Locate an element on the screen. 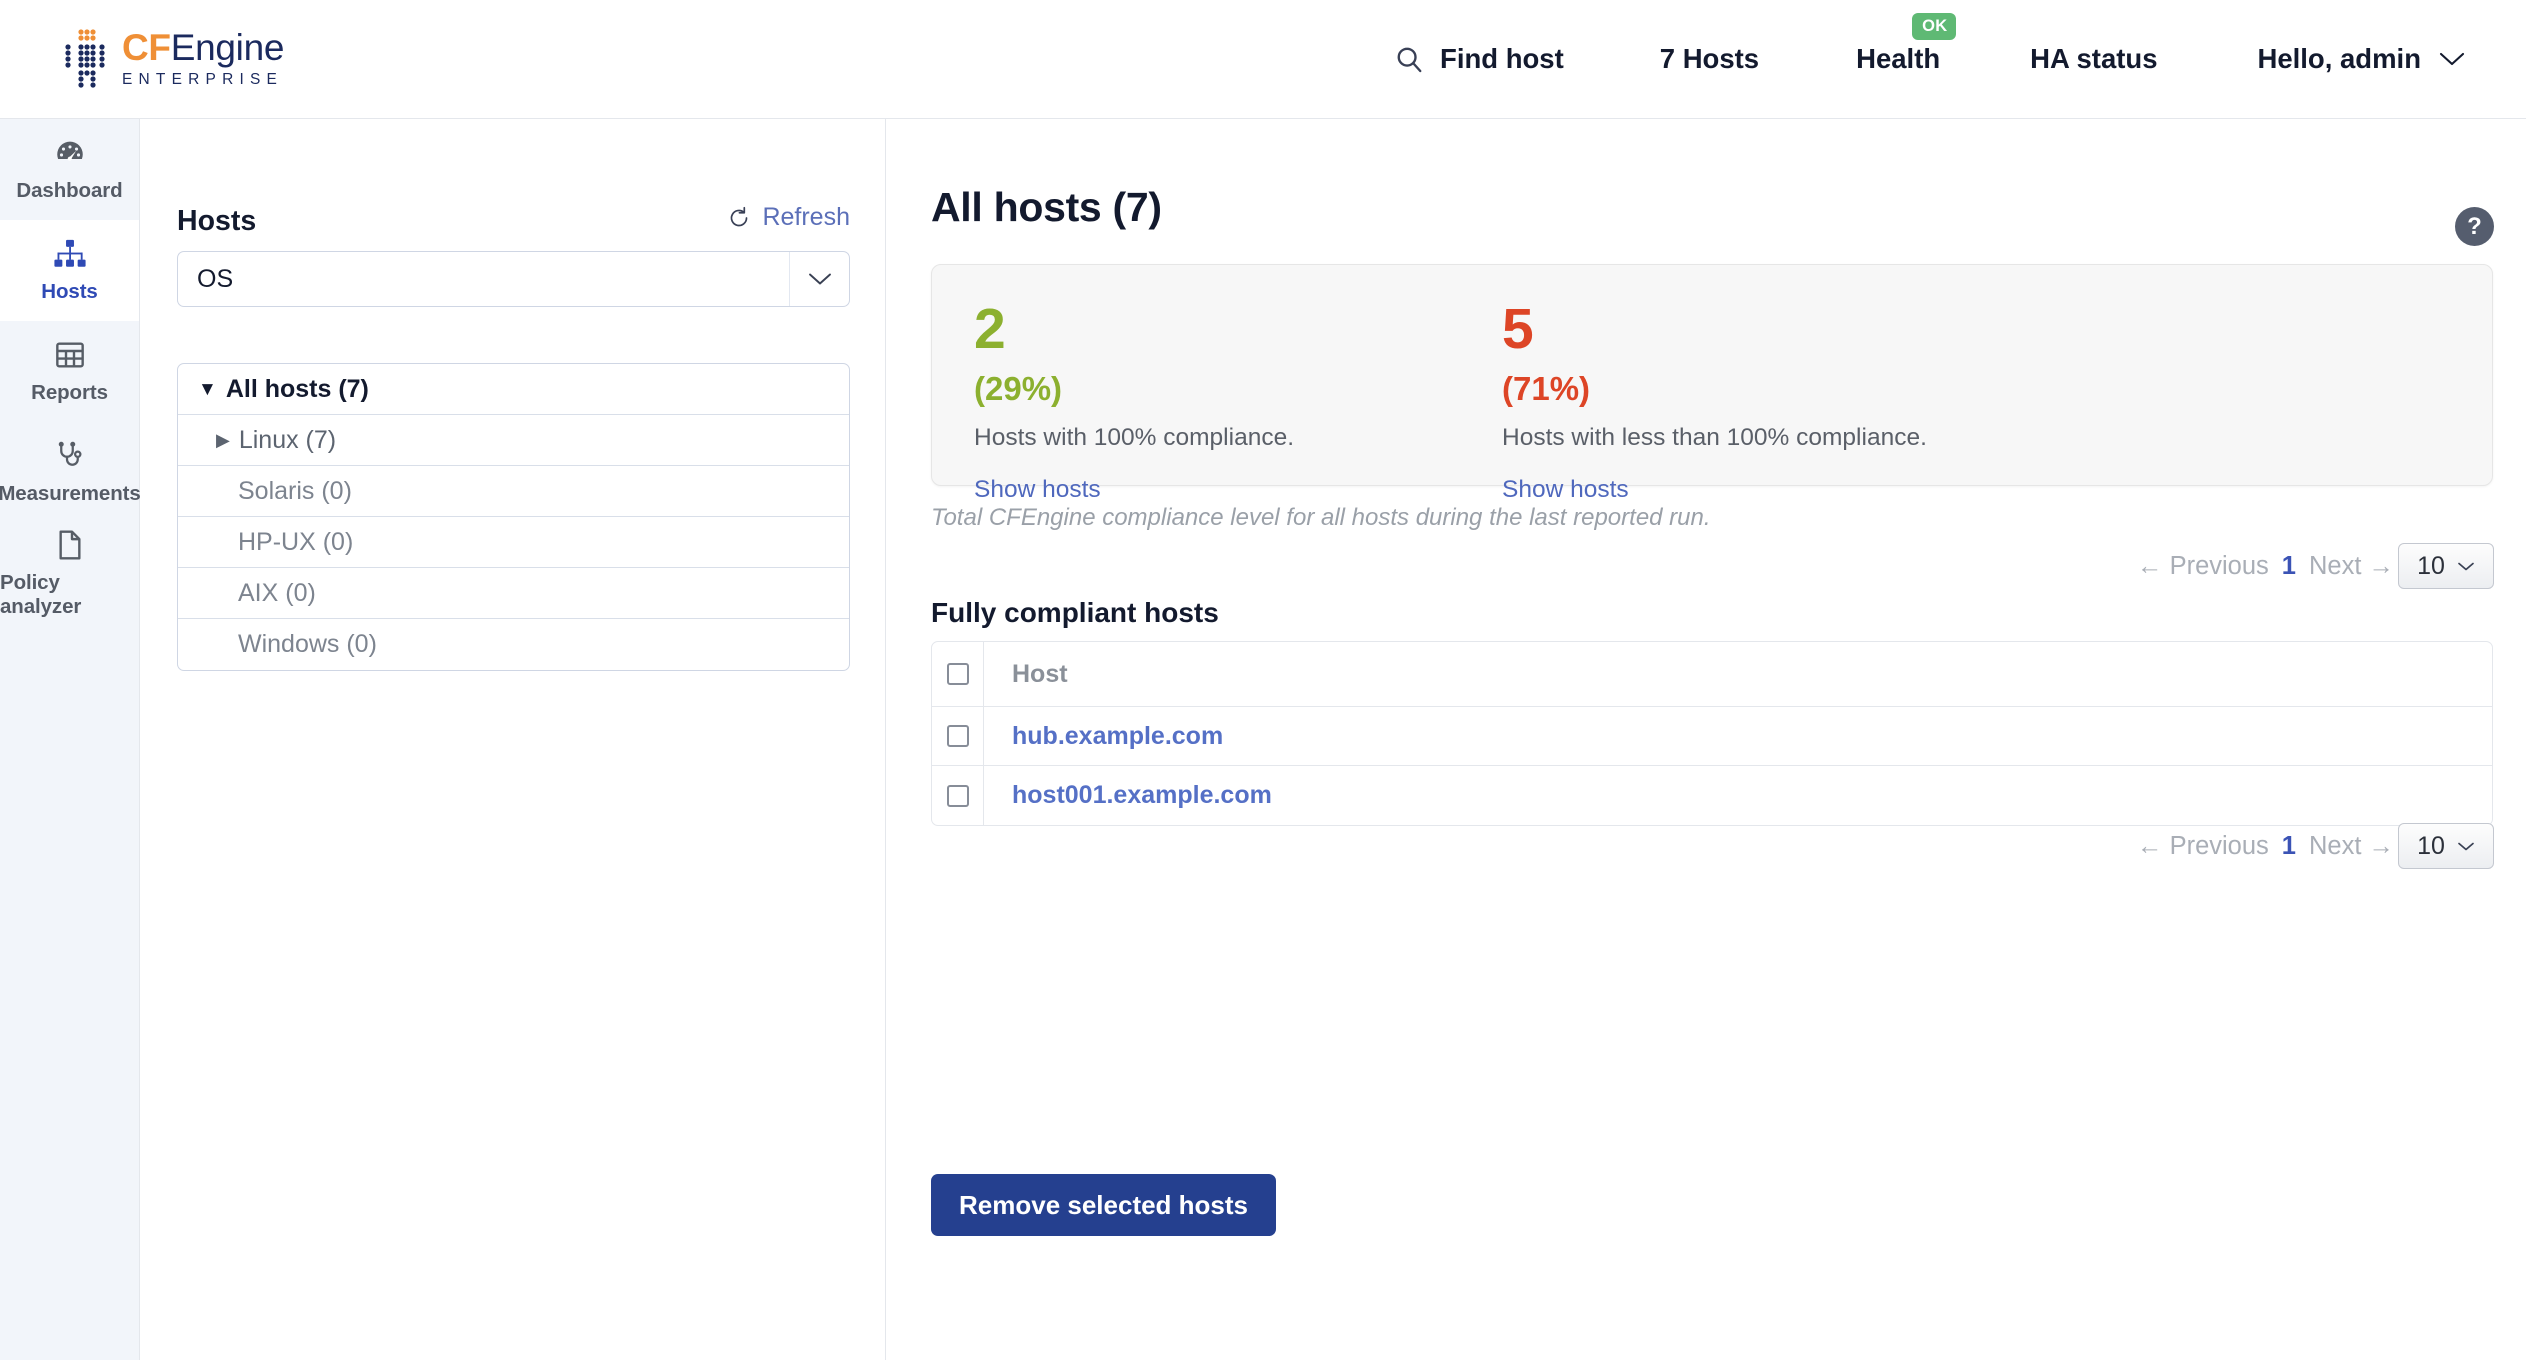 The width and height of the screenshot is (2526, 1360). sidebar-item-hosts: Hosts is located at coordinates (69, 270).